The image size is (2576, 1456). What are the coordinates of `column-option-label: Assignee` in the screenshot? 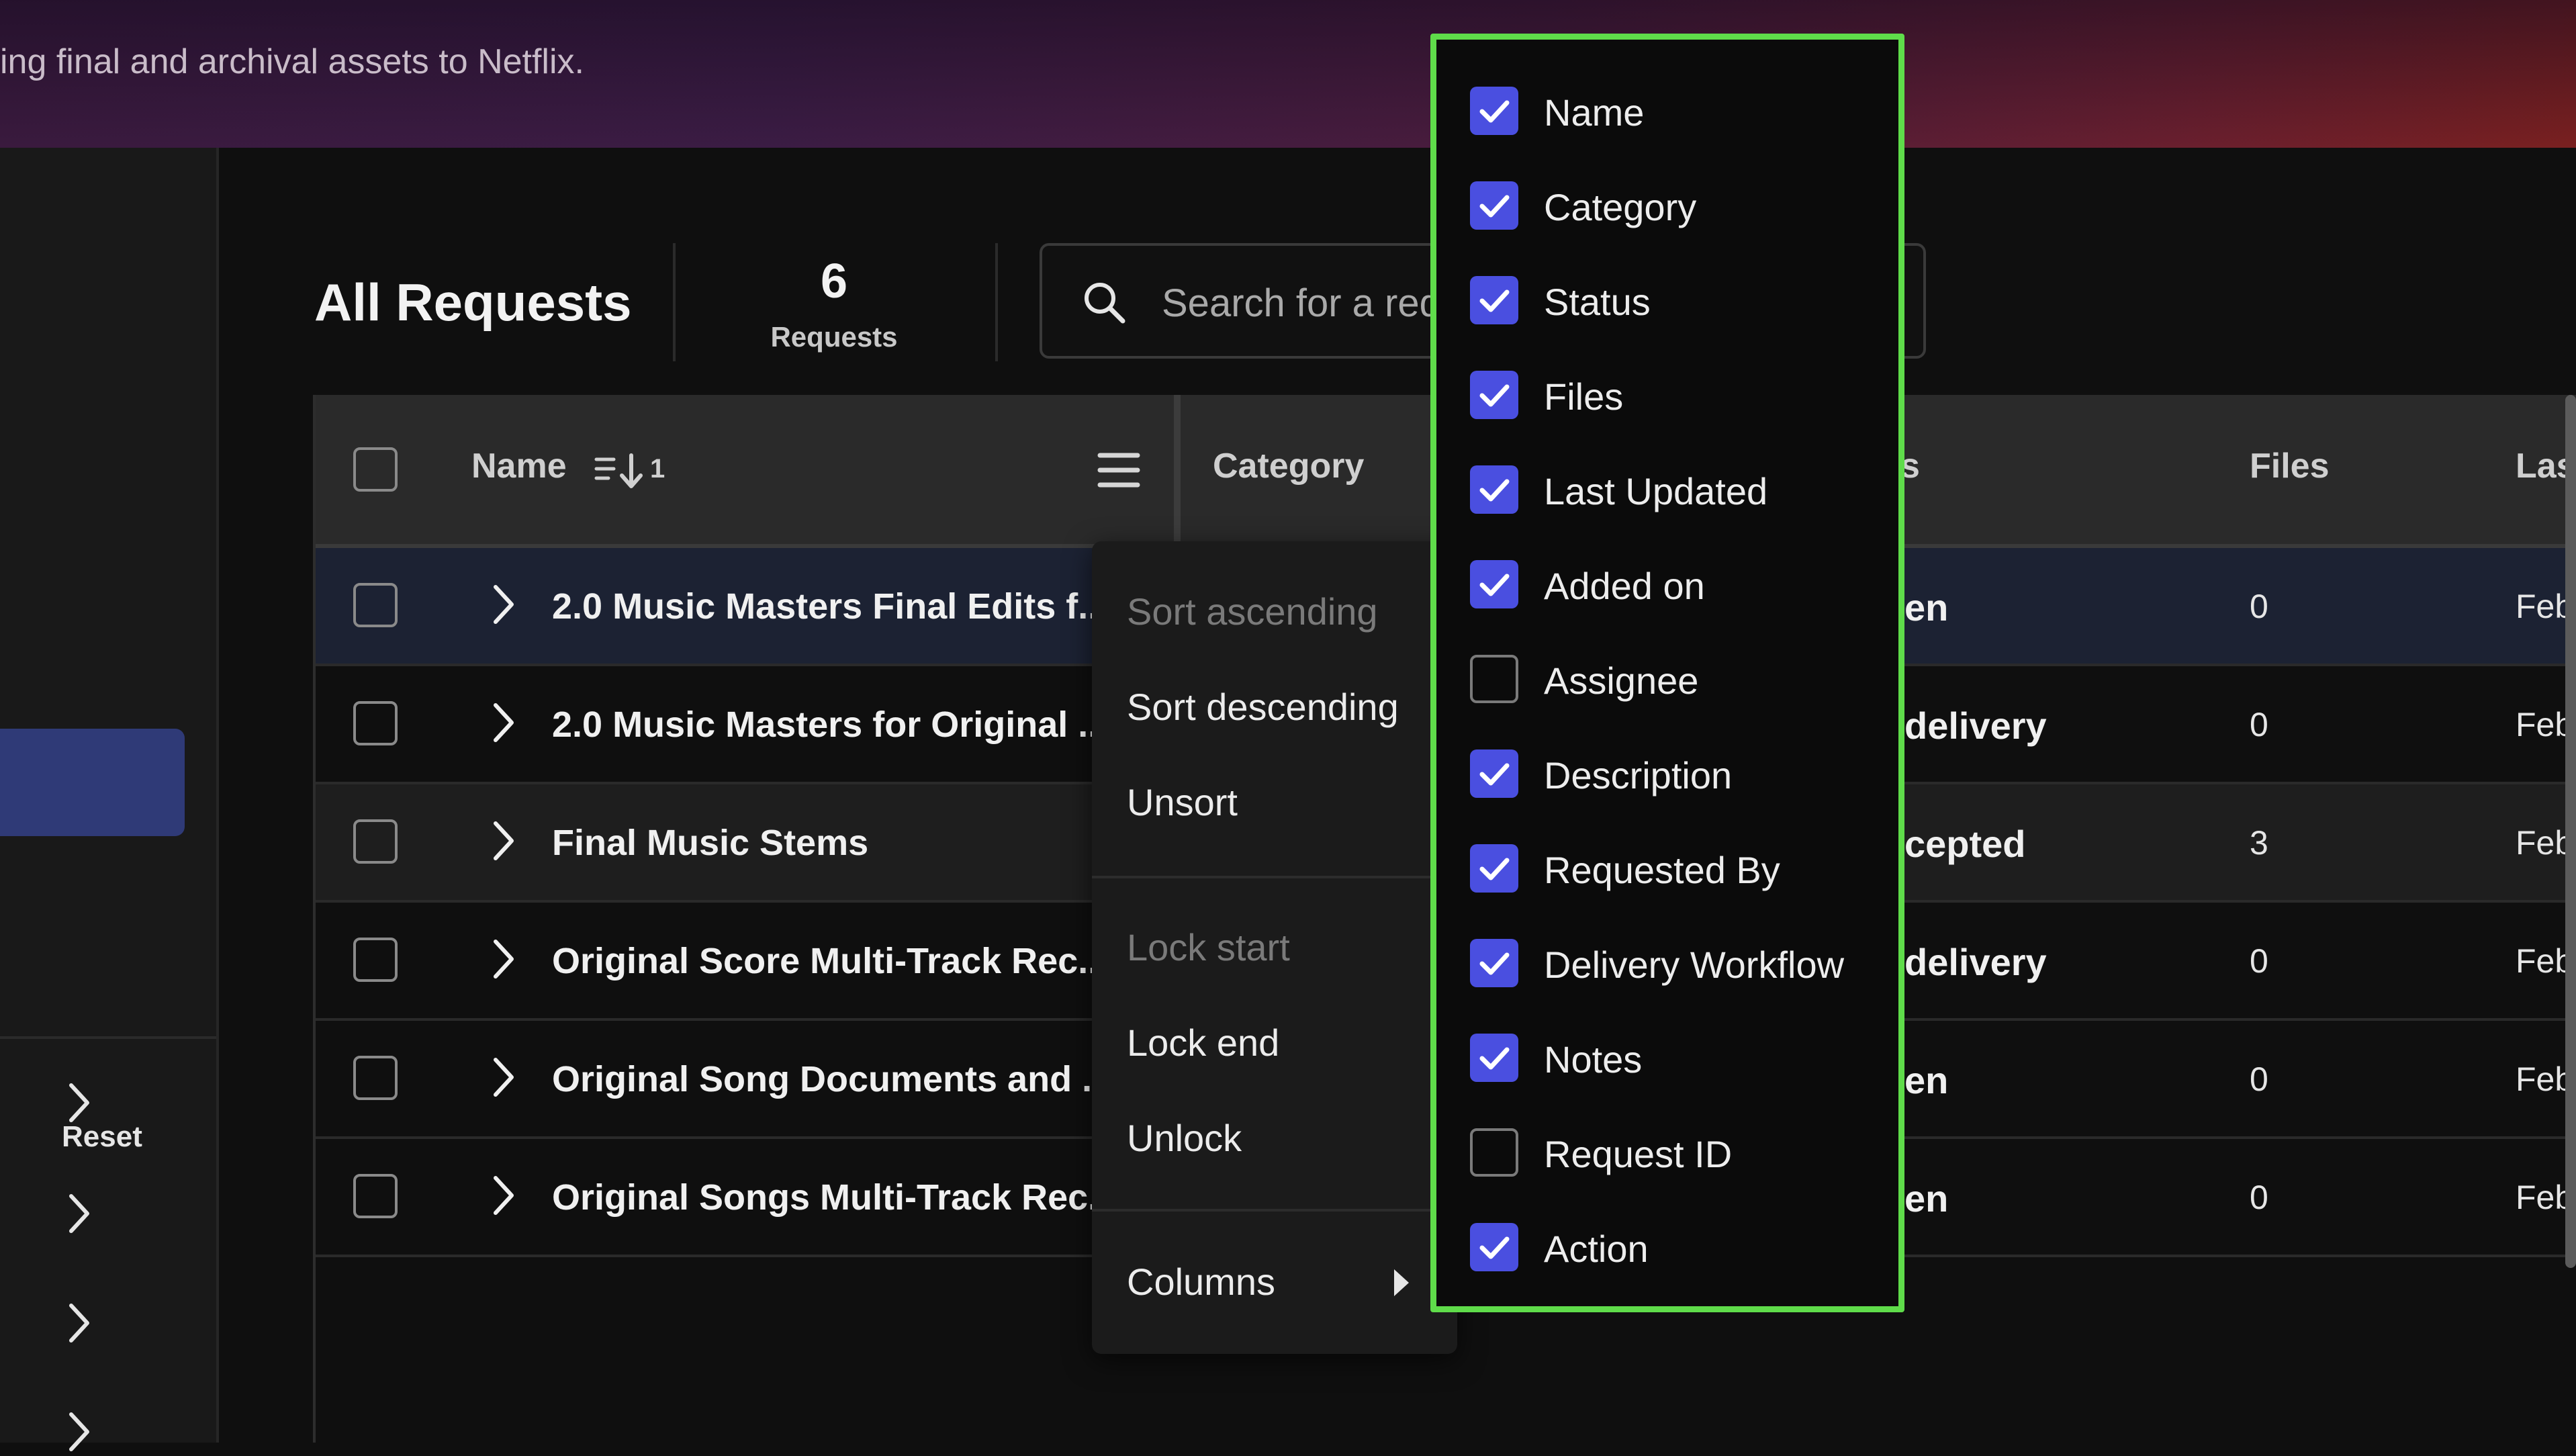 It's located at (1621, 680).